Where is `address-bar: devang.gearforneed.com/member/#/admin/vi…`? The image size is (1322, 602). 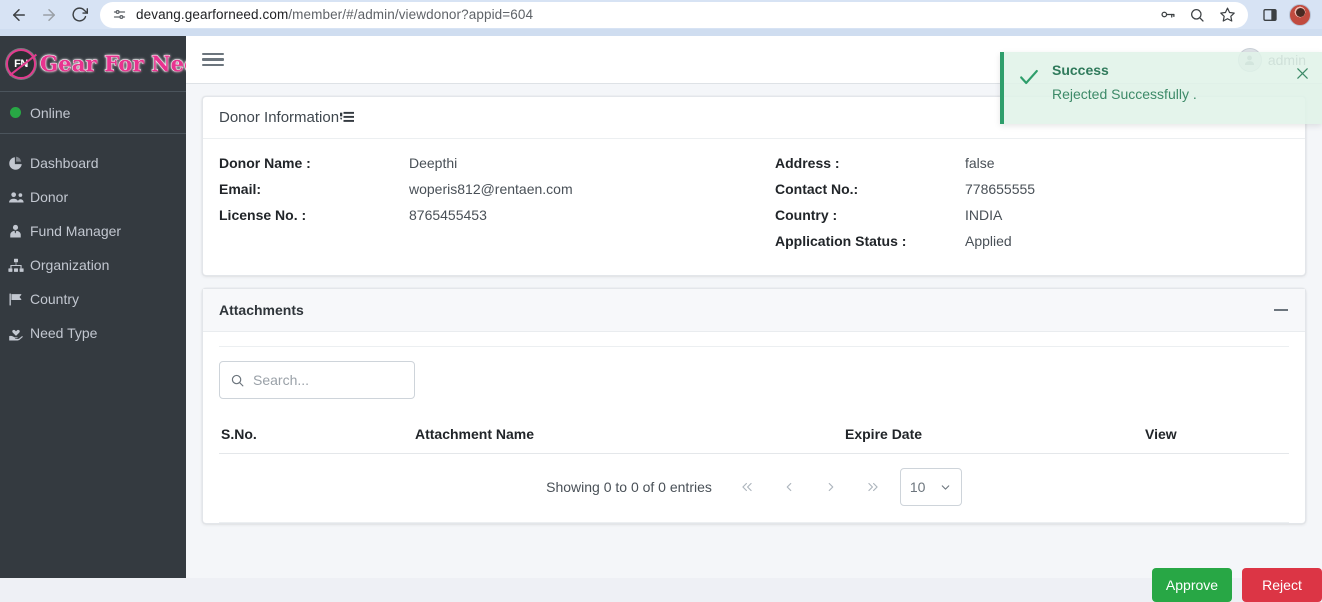 address-bar: devang.gearforneed.com/member/#/admin/vi… is located at coordinates (674, 14).